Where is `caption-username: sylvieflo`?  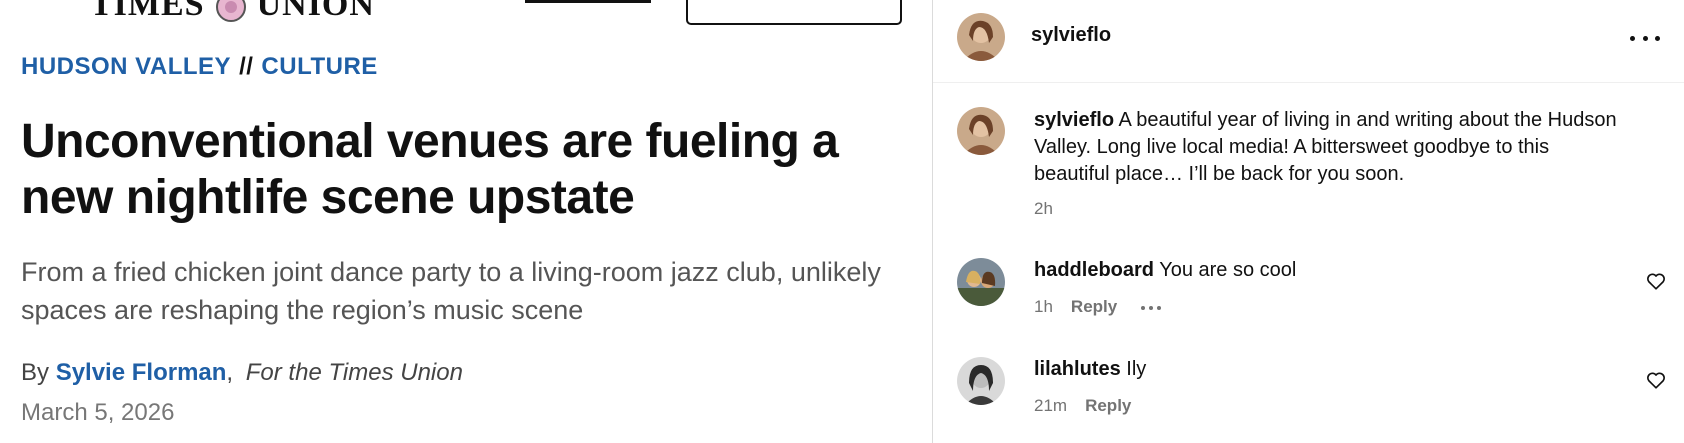
caption-username: sylvieflo is located at coordinates (1074, 120).